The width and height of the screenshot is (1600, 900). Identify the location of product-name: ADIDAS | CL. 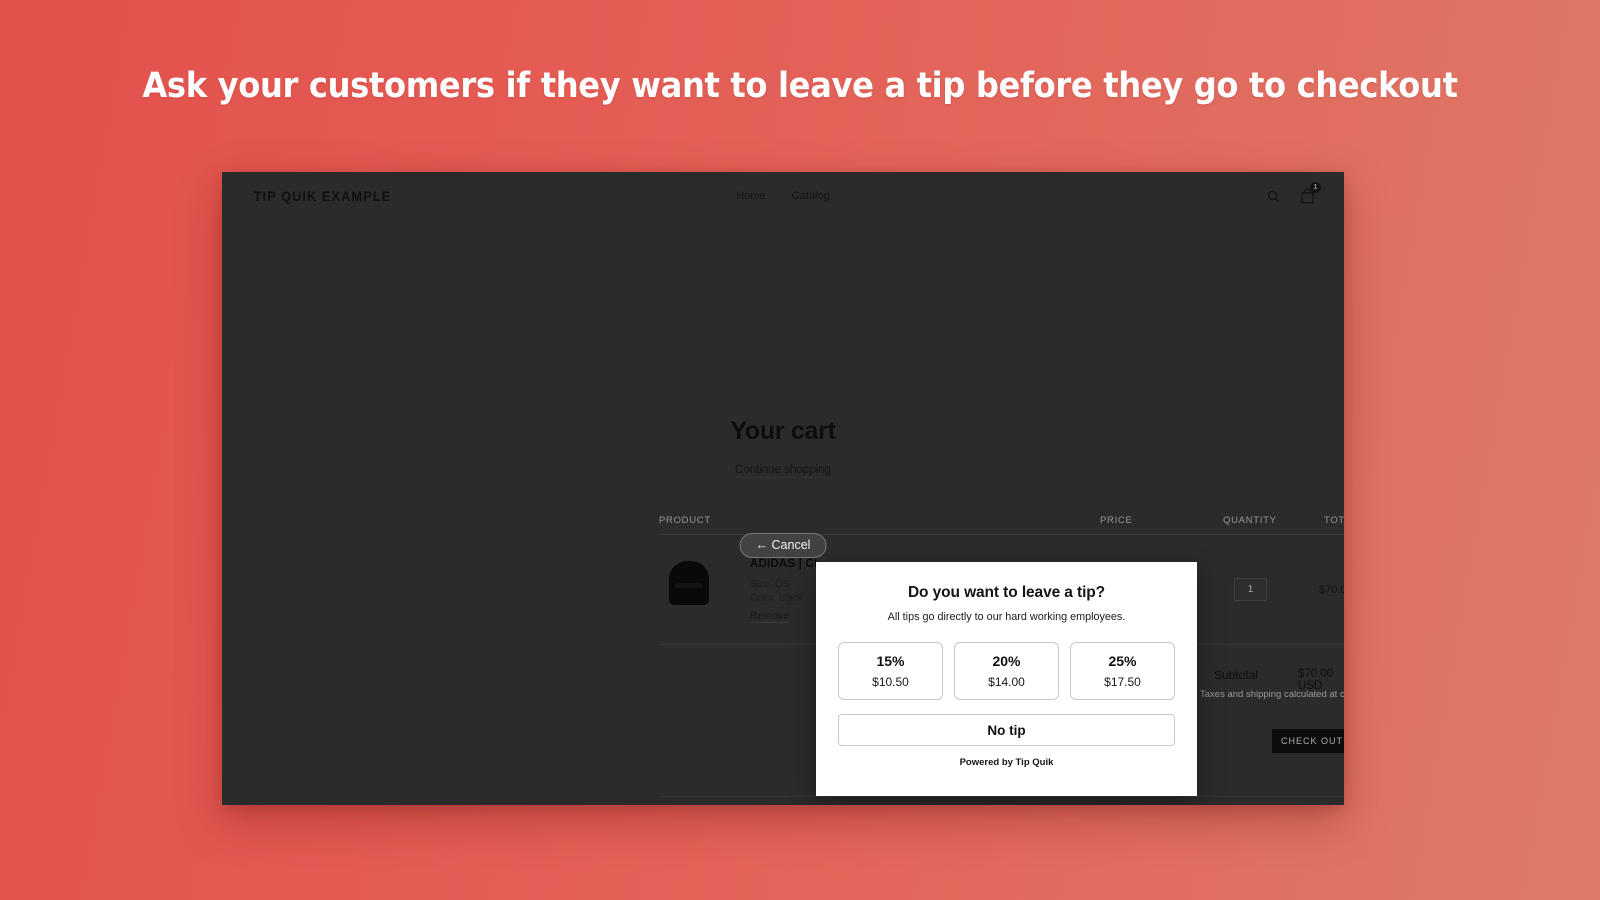
(785, 564).